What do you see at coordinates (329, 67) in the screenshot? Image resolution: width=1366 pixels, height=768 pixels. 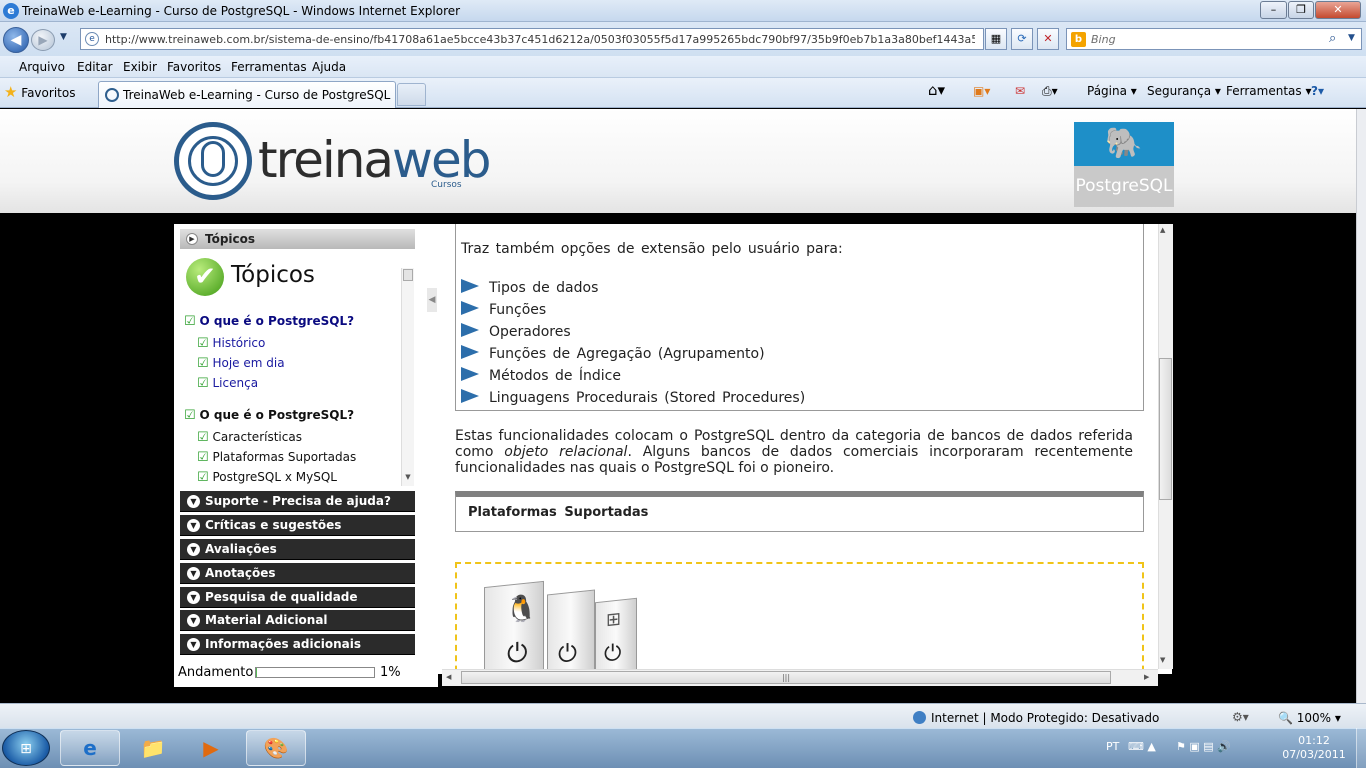 I see `menu-ajuda: Ajuda` at bounding box center [329, 67].